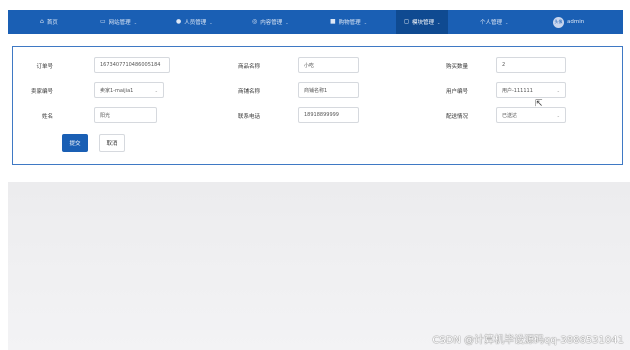 The image size is (630, 350). I want to click on nav-item-content-management: ◎ 内容管理 ⌄, so click(270, 22).